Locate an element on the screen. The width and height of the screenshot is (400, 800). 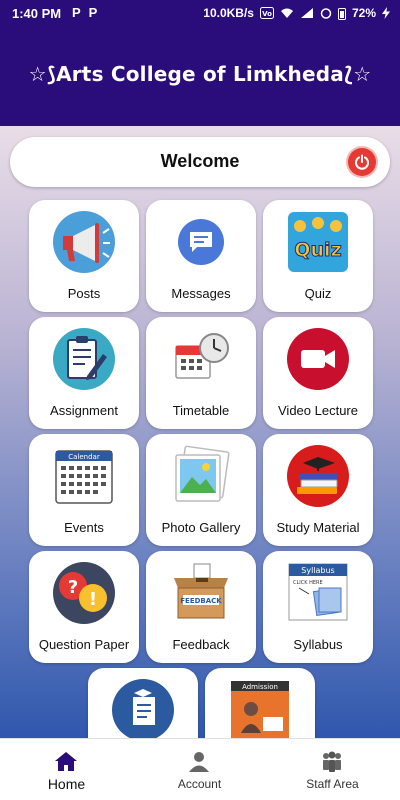
status-bar: 1:40 PM P P 10.0KB/s Vo 72% is located at coordinates (200, 13).